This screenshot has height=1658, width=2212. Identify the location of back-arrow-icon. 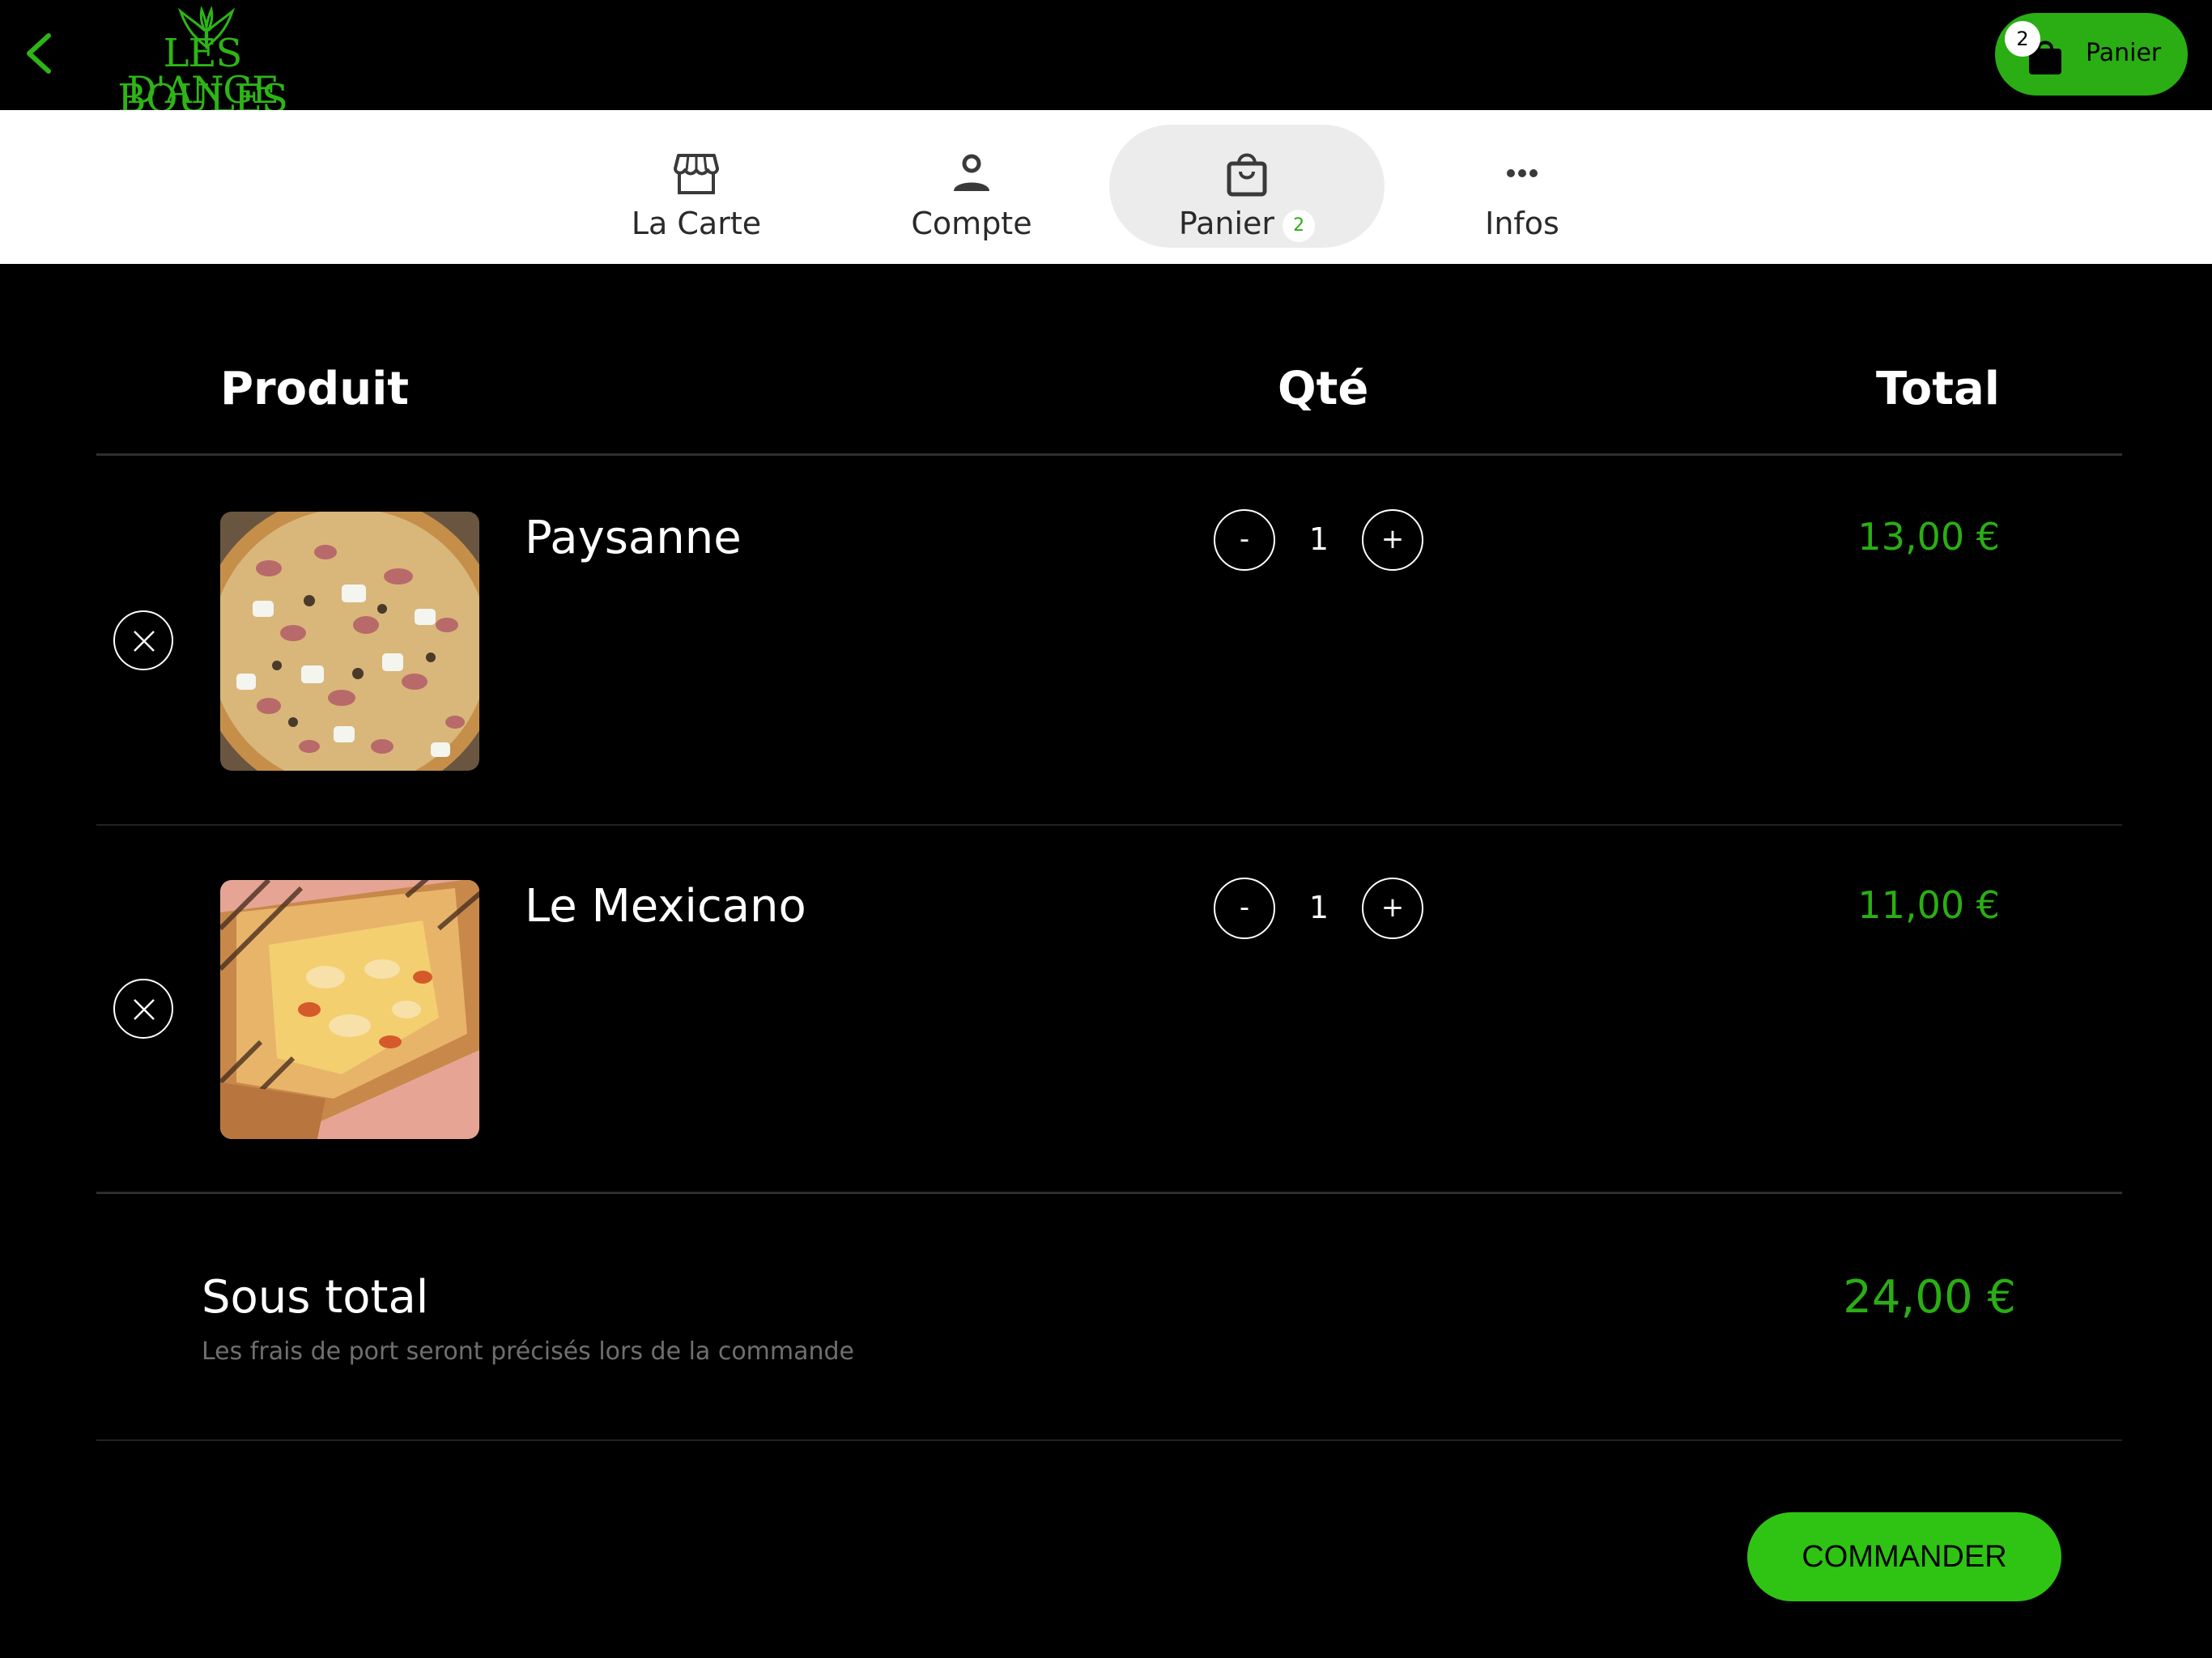
(40, 53).